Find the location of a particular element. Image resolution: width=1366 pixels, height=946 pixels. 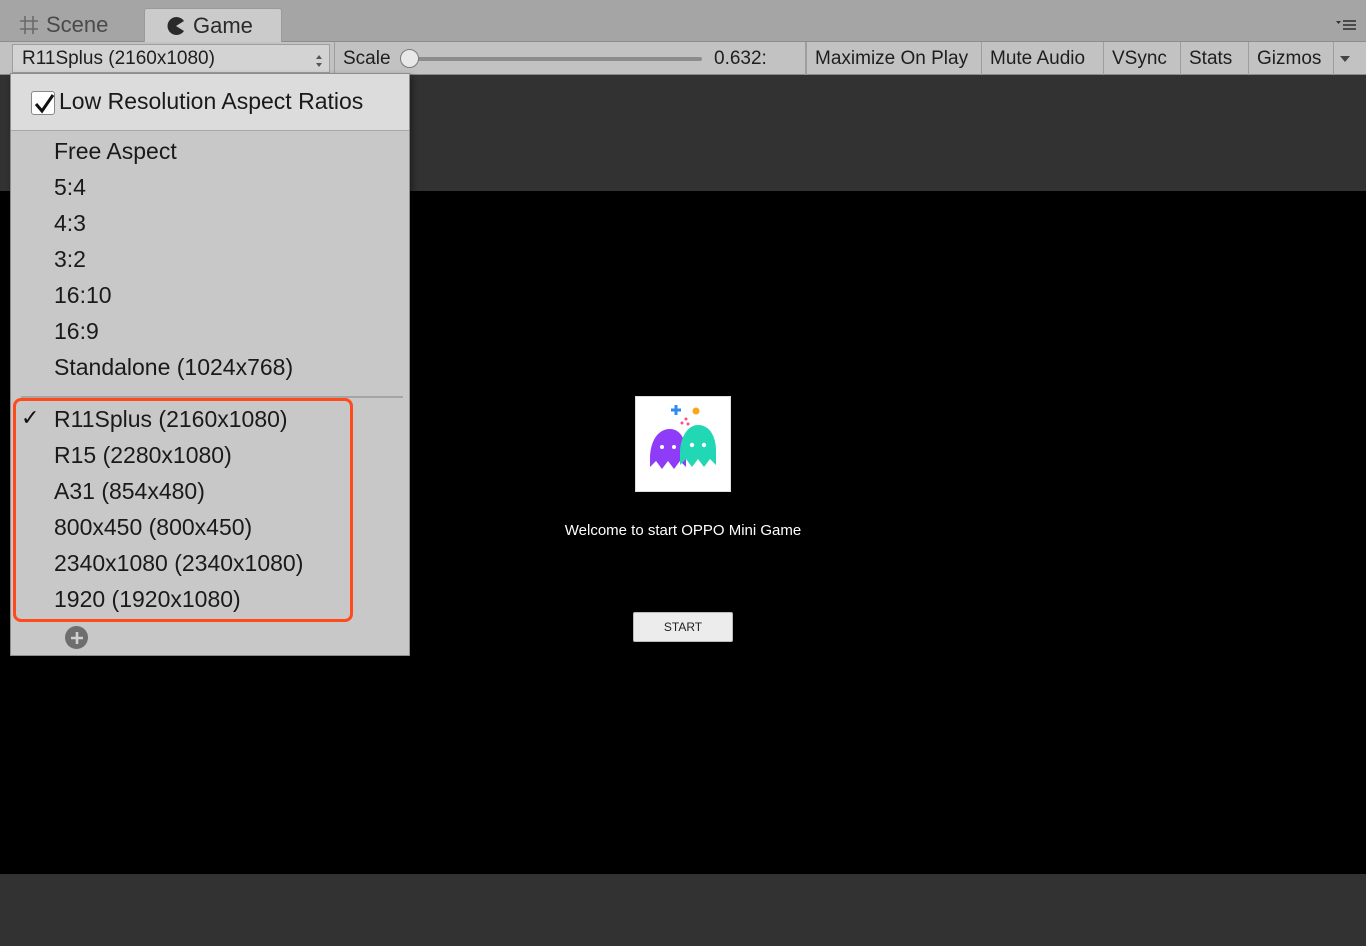

oppo-mini-game-logo is located at coordinates (683, 444).